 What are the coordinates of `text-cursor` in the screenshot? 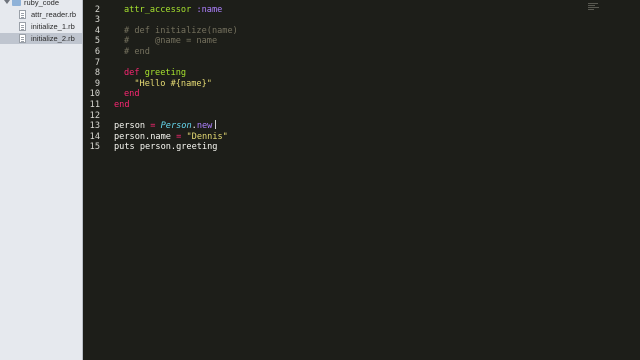 It's located at (215, 124).